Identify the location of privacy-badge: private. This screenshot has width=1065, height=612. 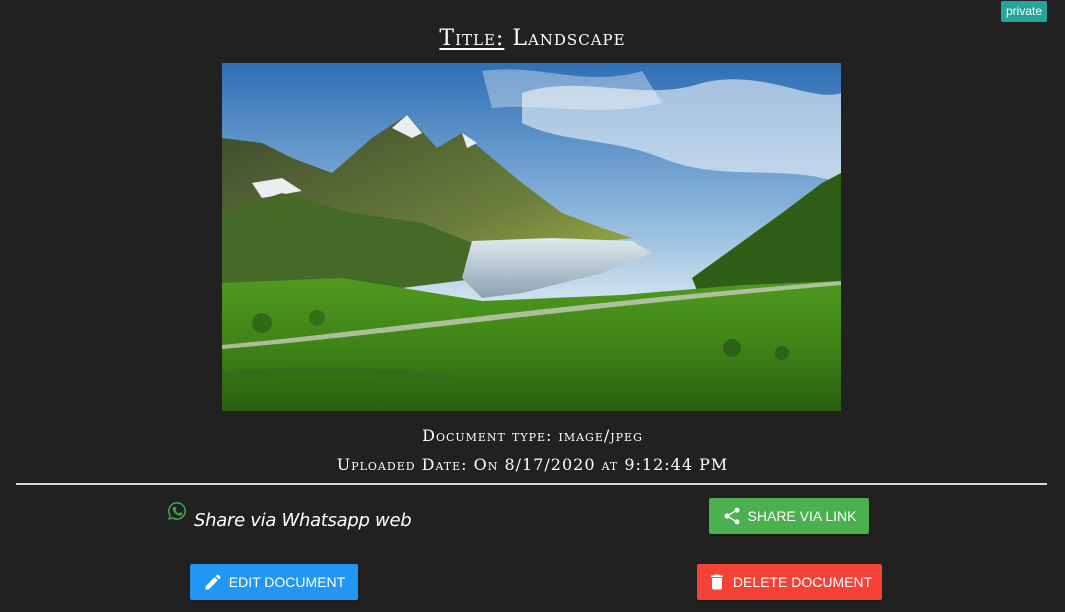
(1024, 11).